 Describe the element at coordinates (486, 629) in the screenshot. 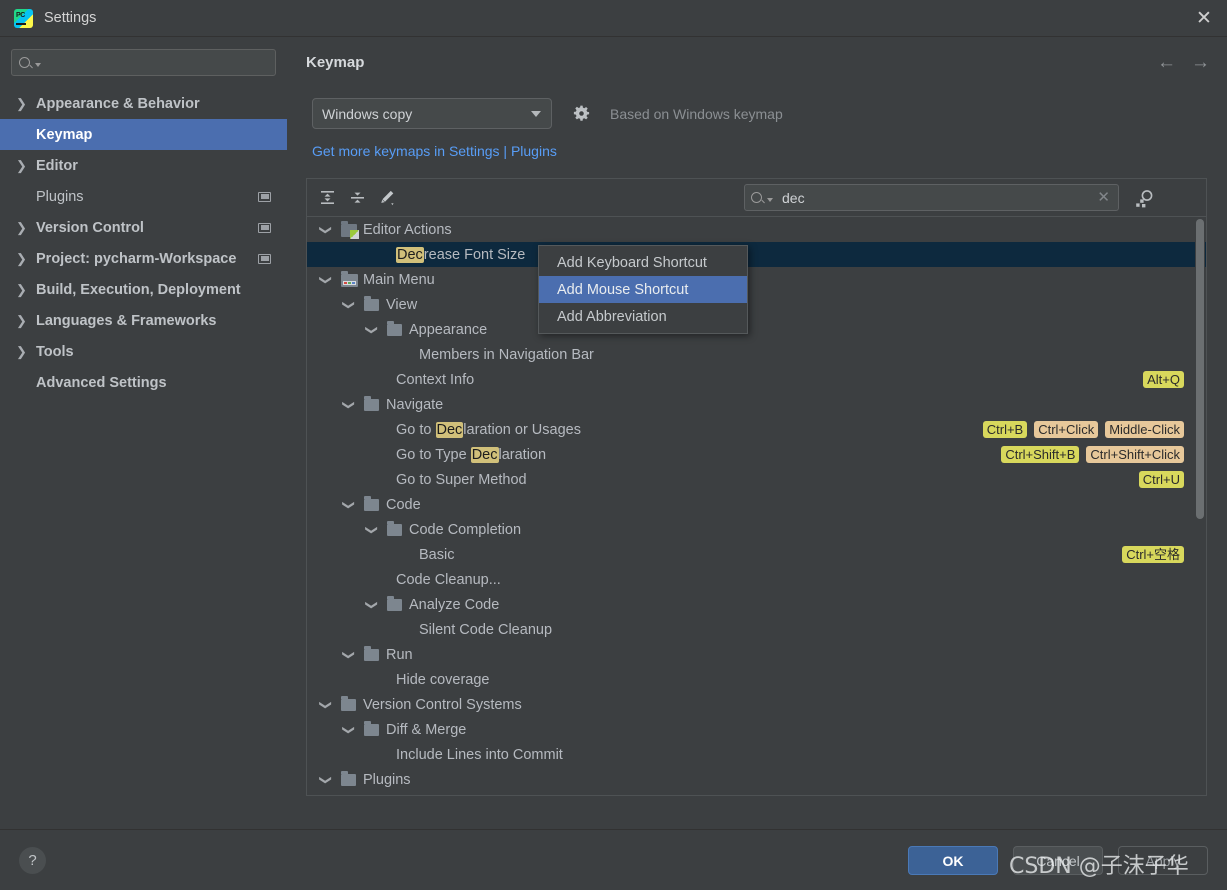

I see `tree-row-label: Silent Code Cleanup` at that location.